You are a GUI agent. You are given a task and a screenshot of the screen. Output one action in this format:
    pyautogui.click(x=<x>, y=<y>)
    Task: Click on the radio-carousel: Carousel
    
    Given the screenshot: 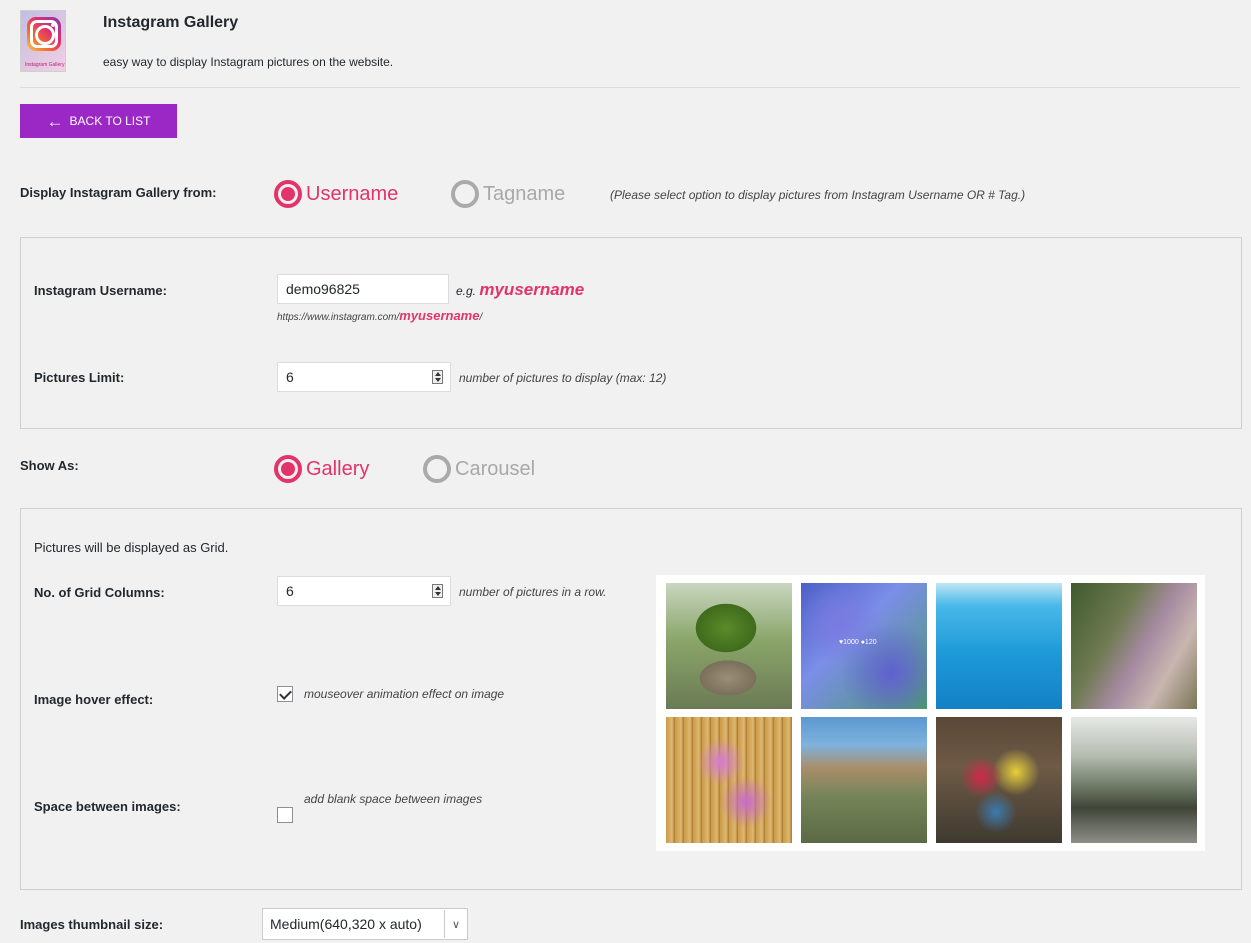 What is the action you would take?
    pyautogui.click(x=479, y=469)
    